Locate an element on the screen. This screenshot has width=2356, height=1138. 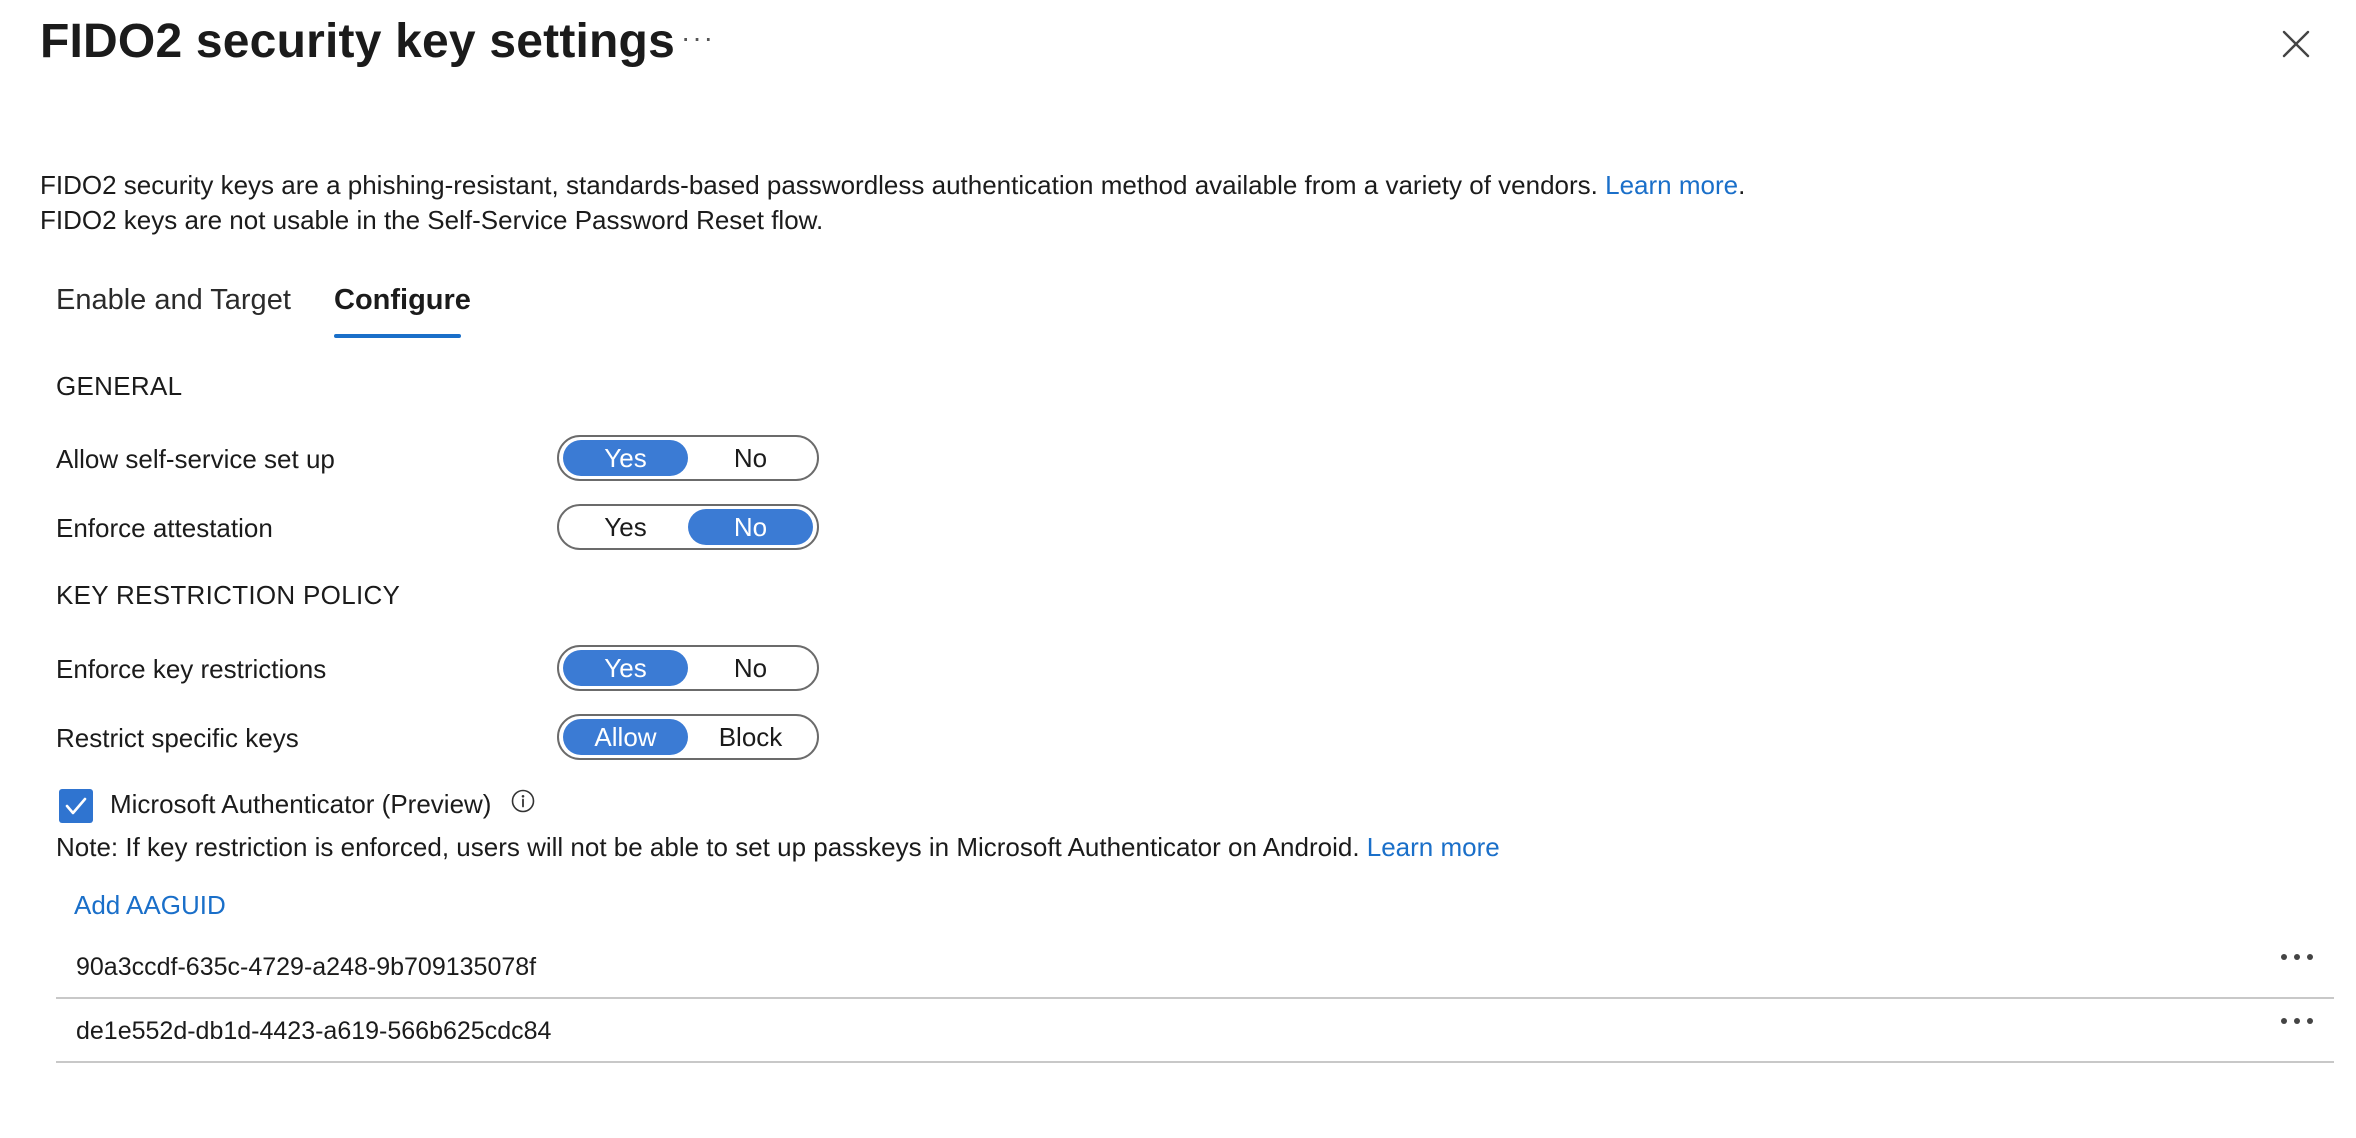
microsoft-authenticator-checkbox is located at coordinates (76, 806).